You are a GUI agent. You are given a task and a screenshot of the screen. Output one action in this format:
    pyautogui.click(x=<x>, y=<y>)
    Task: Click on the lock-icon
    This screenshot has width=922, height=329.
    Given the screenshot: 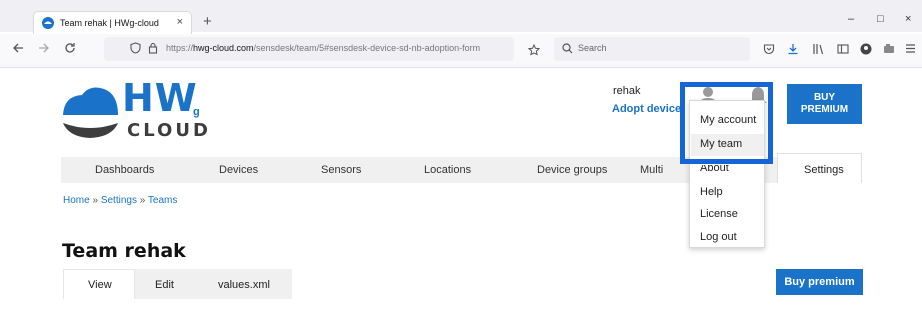 What is the action you would take?
    pyautogui.click(x=153, y=49)
    